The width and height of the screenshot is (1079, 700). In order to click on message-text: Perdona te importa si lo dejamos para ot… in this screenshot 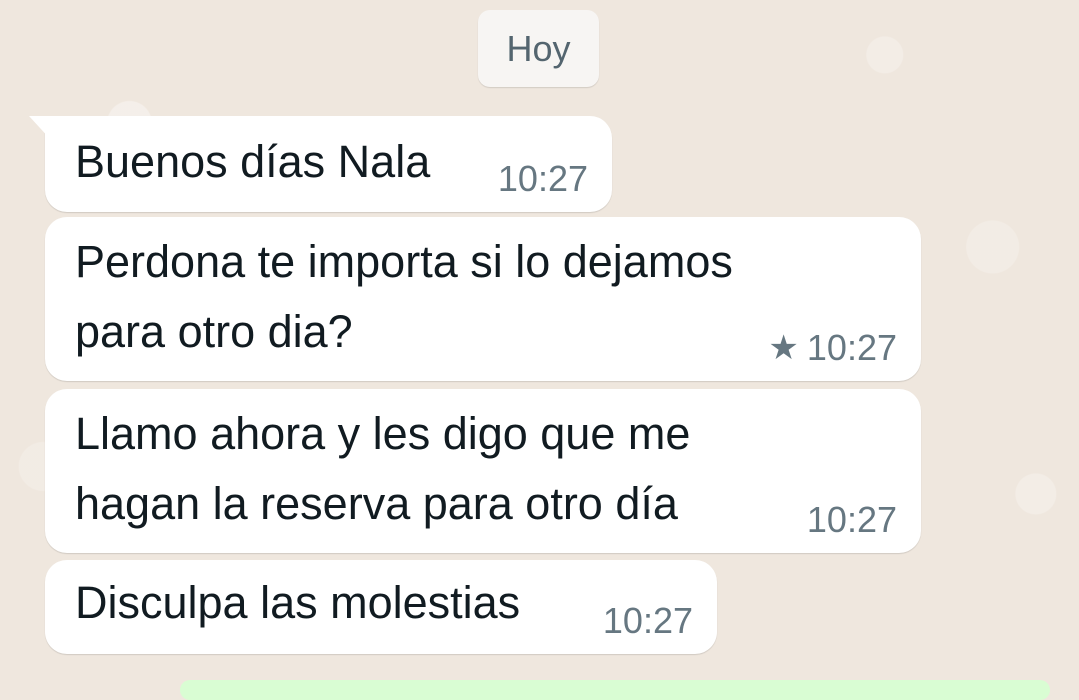, I will do `click(404, 296)`.